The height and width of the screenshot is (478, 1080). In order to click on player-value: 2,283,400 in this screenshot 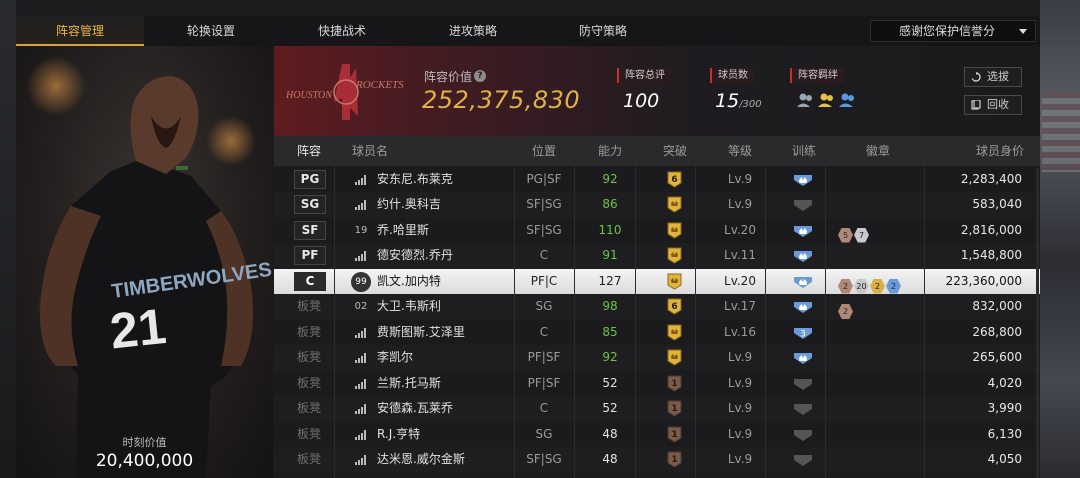, I will do `click(991, 178)`.